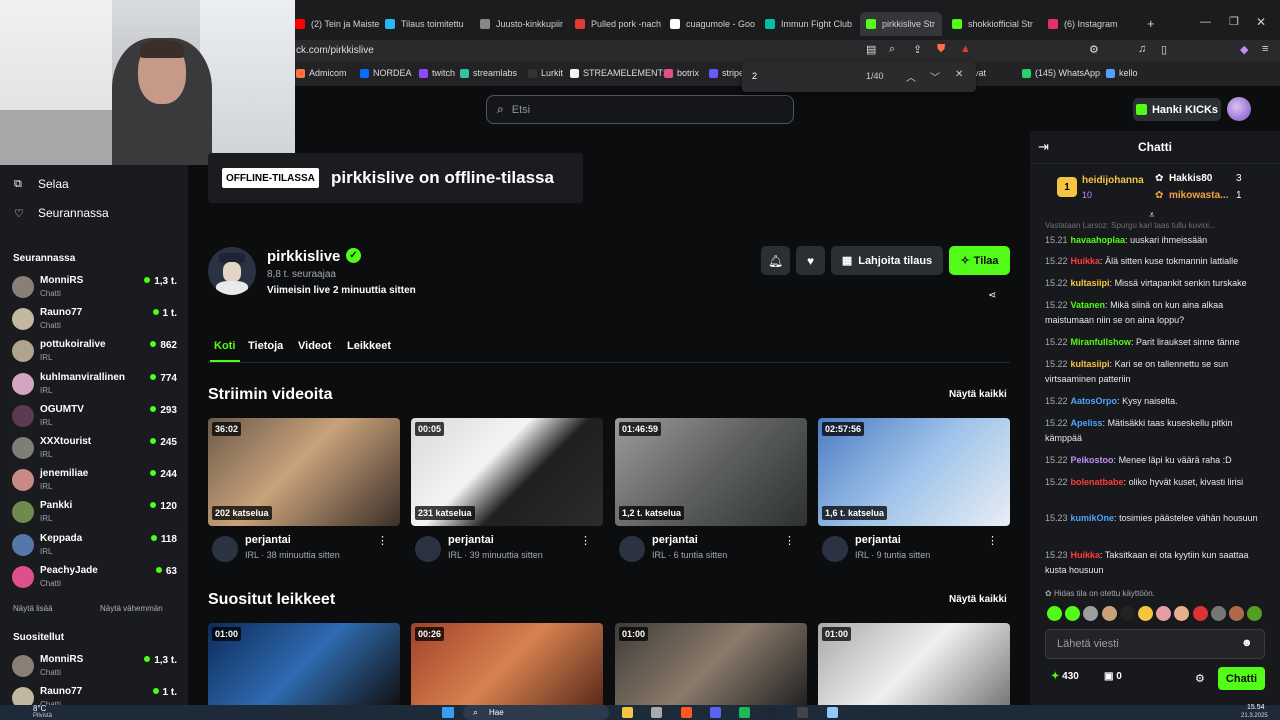 This screenshot has width=1280, height=720. I want to click on video-thumbnail: 36:02 202 katselua, so click(304, 472).